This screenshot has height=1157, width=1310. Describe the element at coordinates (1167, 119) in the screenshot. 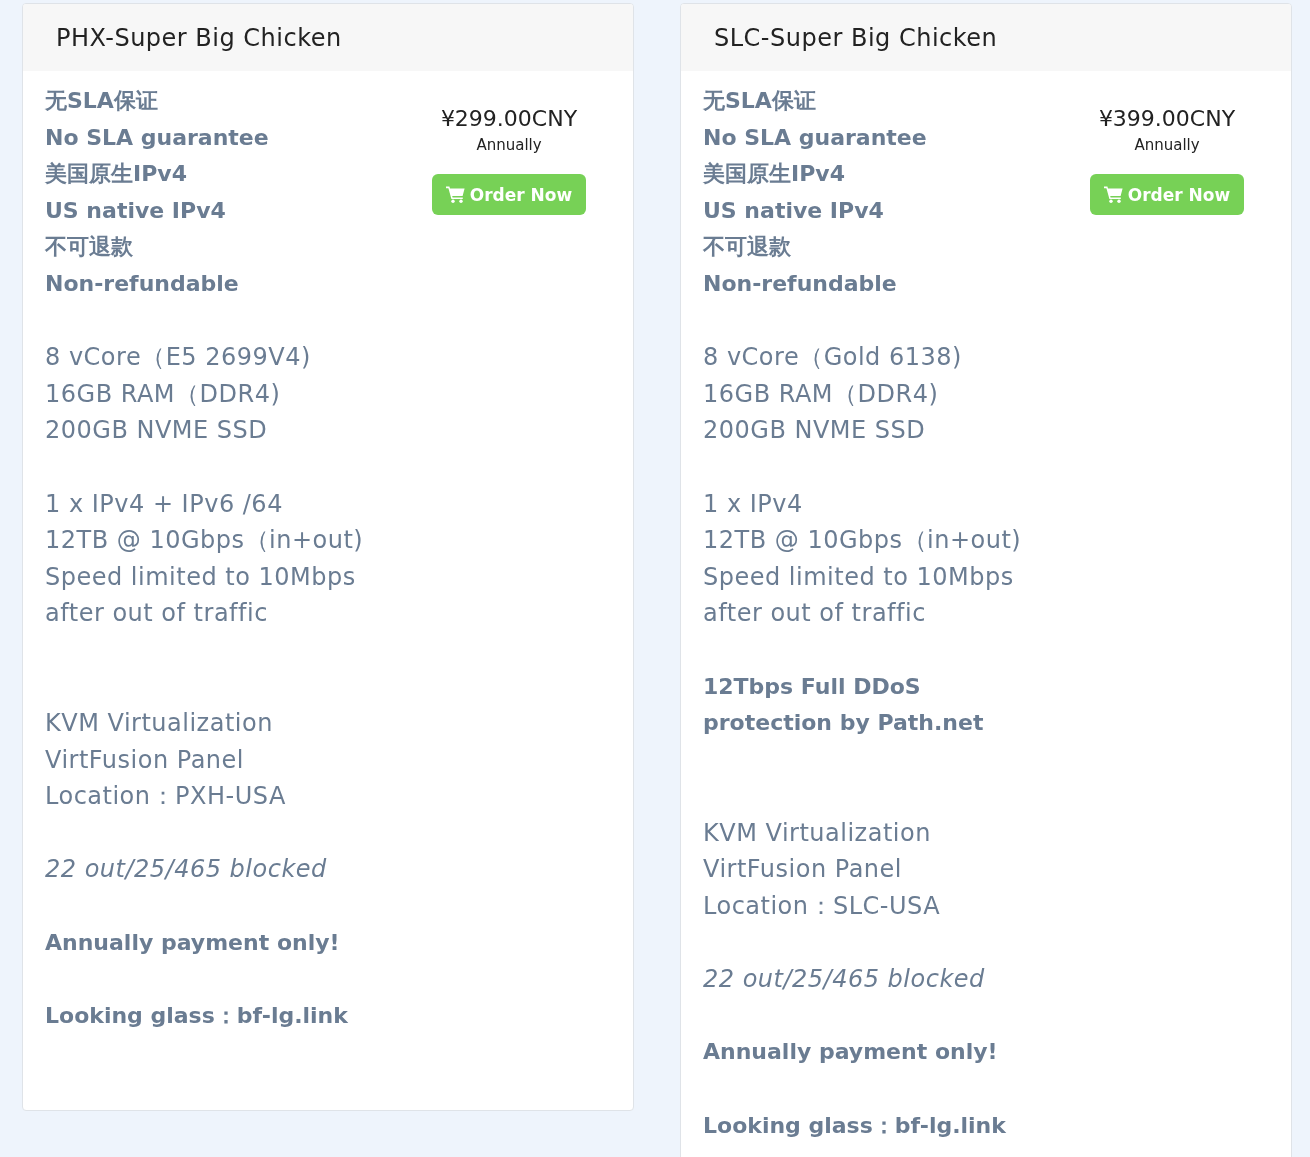

I see `price-text: ¥399.00CNY` at that location.